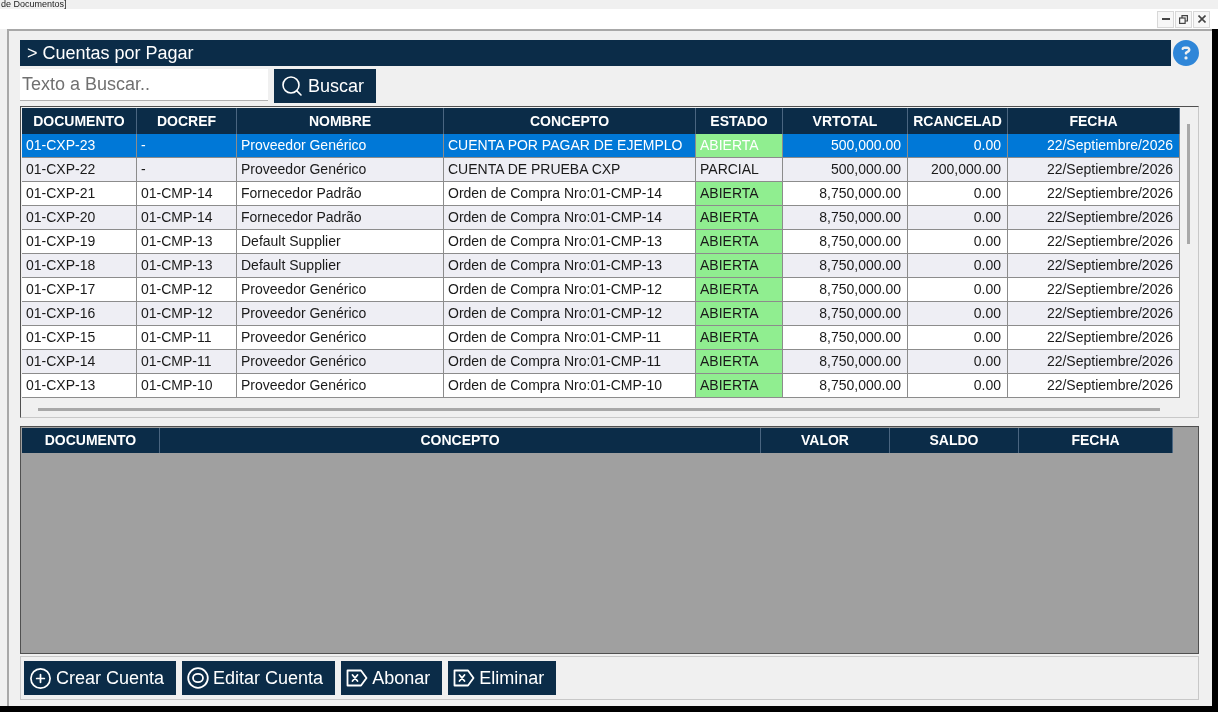  Describe the element at coordinates (570, 386) in the screenshot. I see `table-cell: Orden de Compra Nro:01-CMP-10` at that location.